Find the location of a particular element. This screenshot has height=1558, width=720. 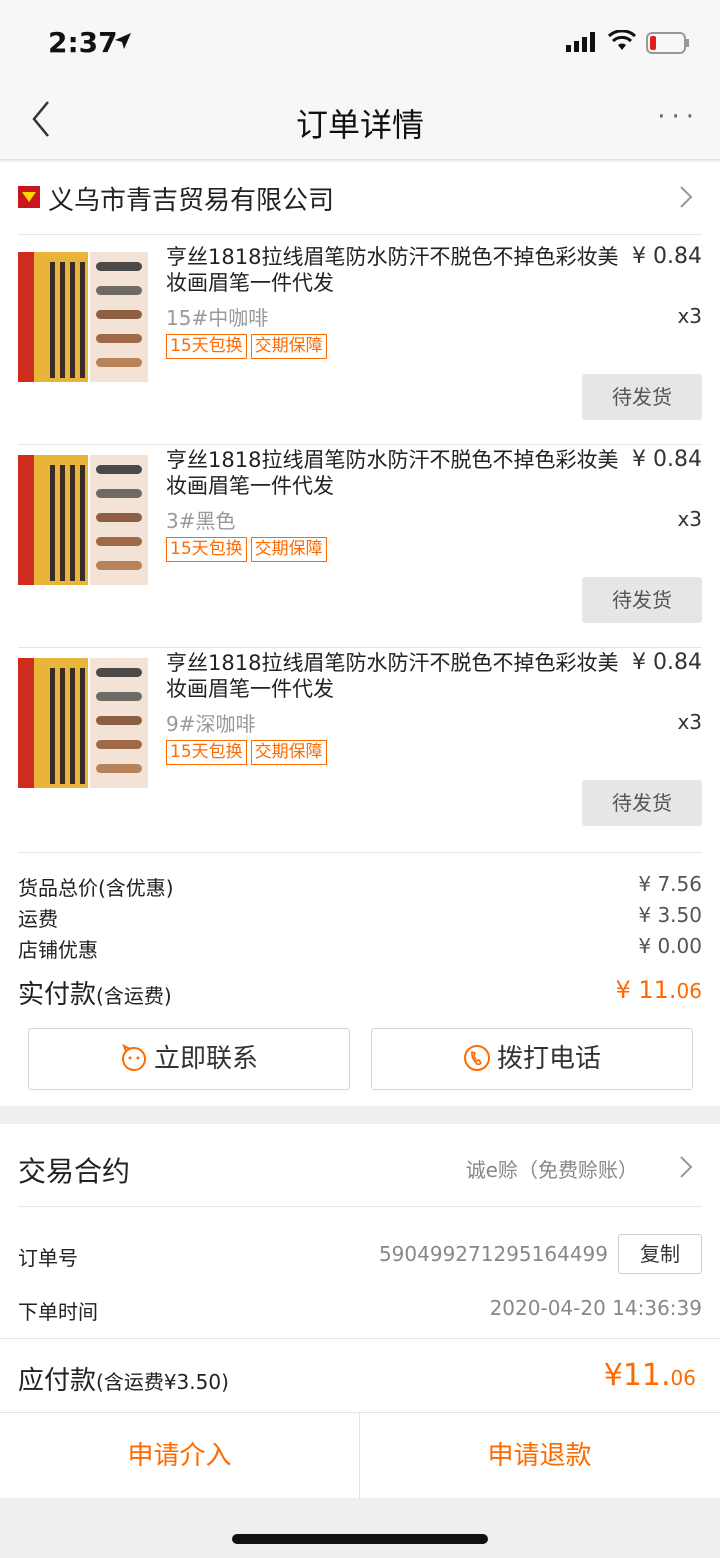

shipping-label: 运费 is located at coordinates (38, 919).